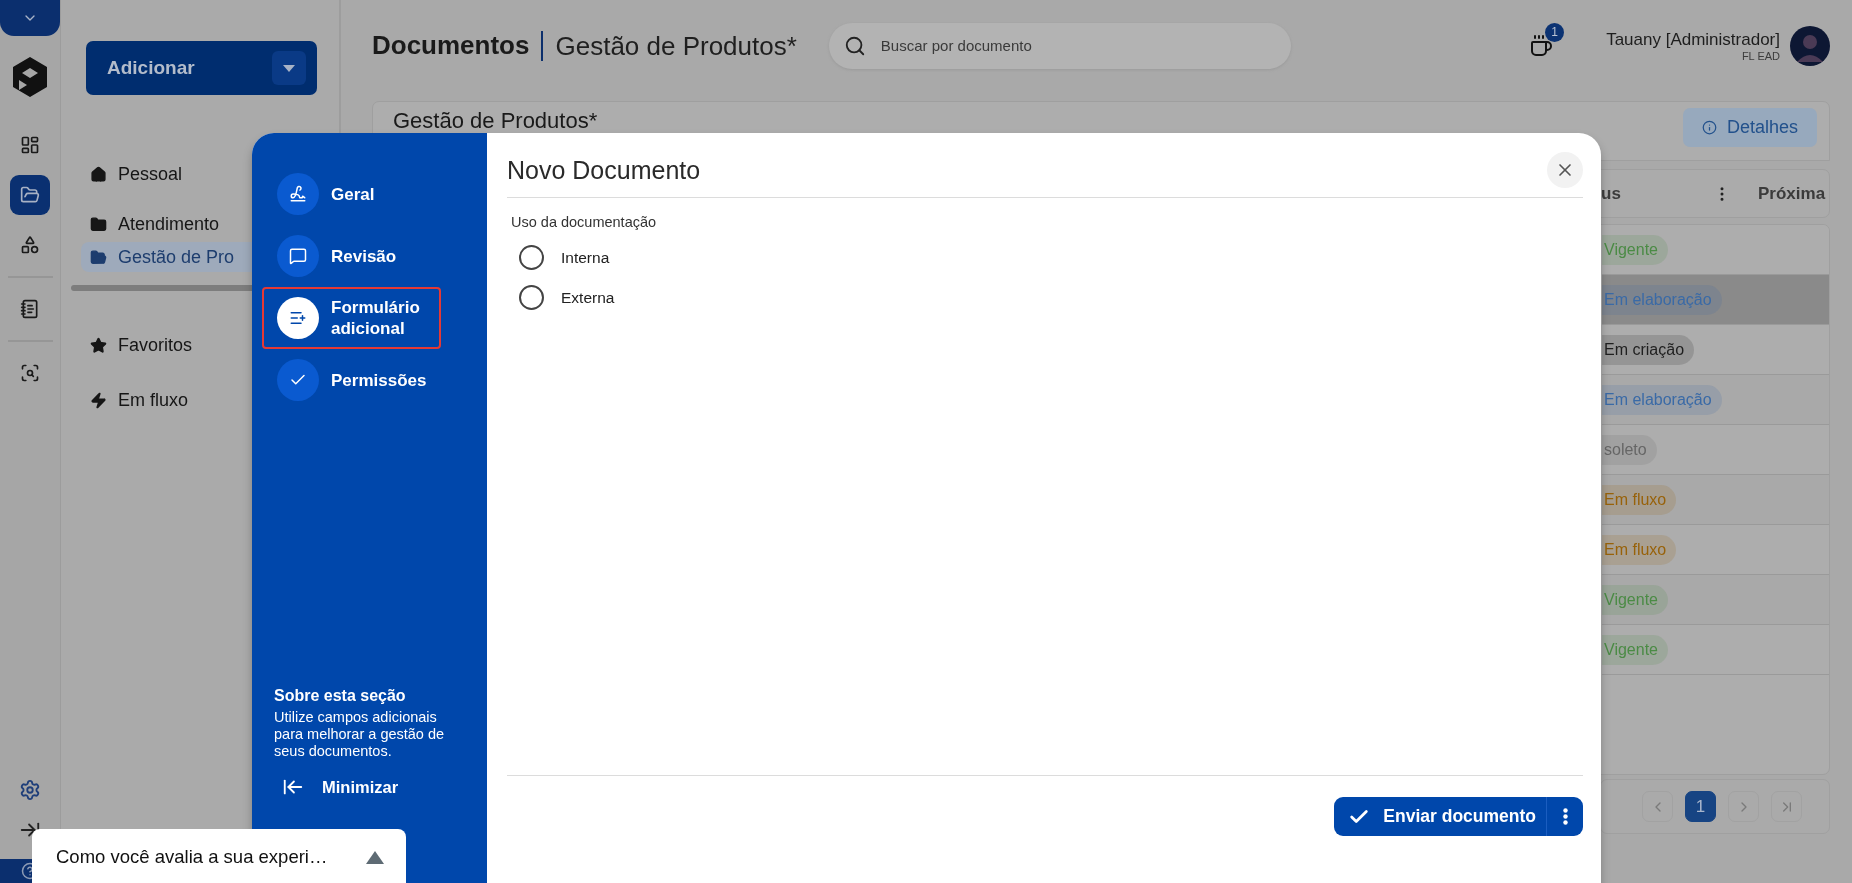 The image size is (1852, 883). Describe the element at coordinates (451, 45) in the screenshot. I see `page-title: Documentos` at that location.